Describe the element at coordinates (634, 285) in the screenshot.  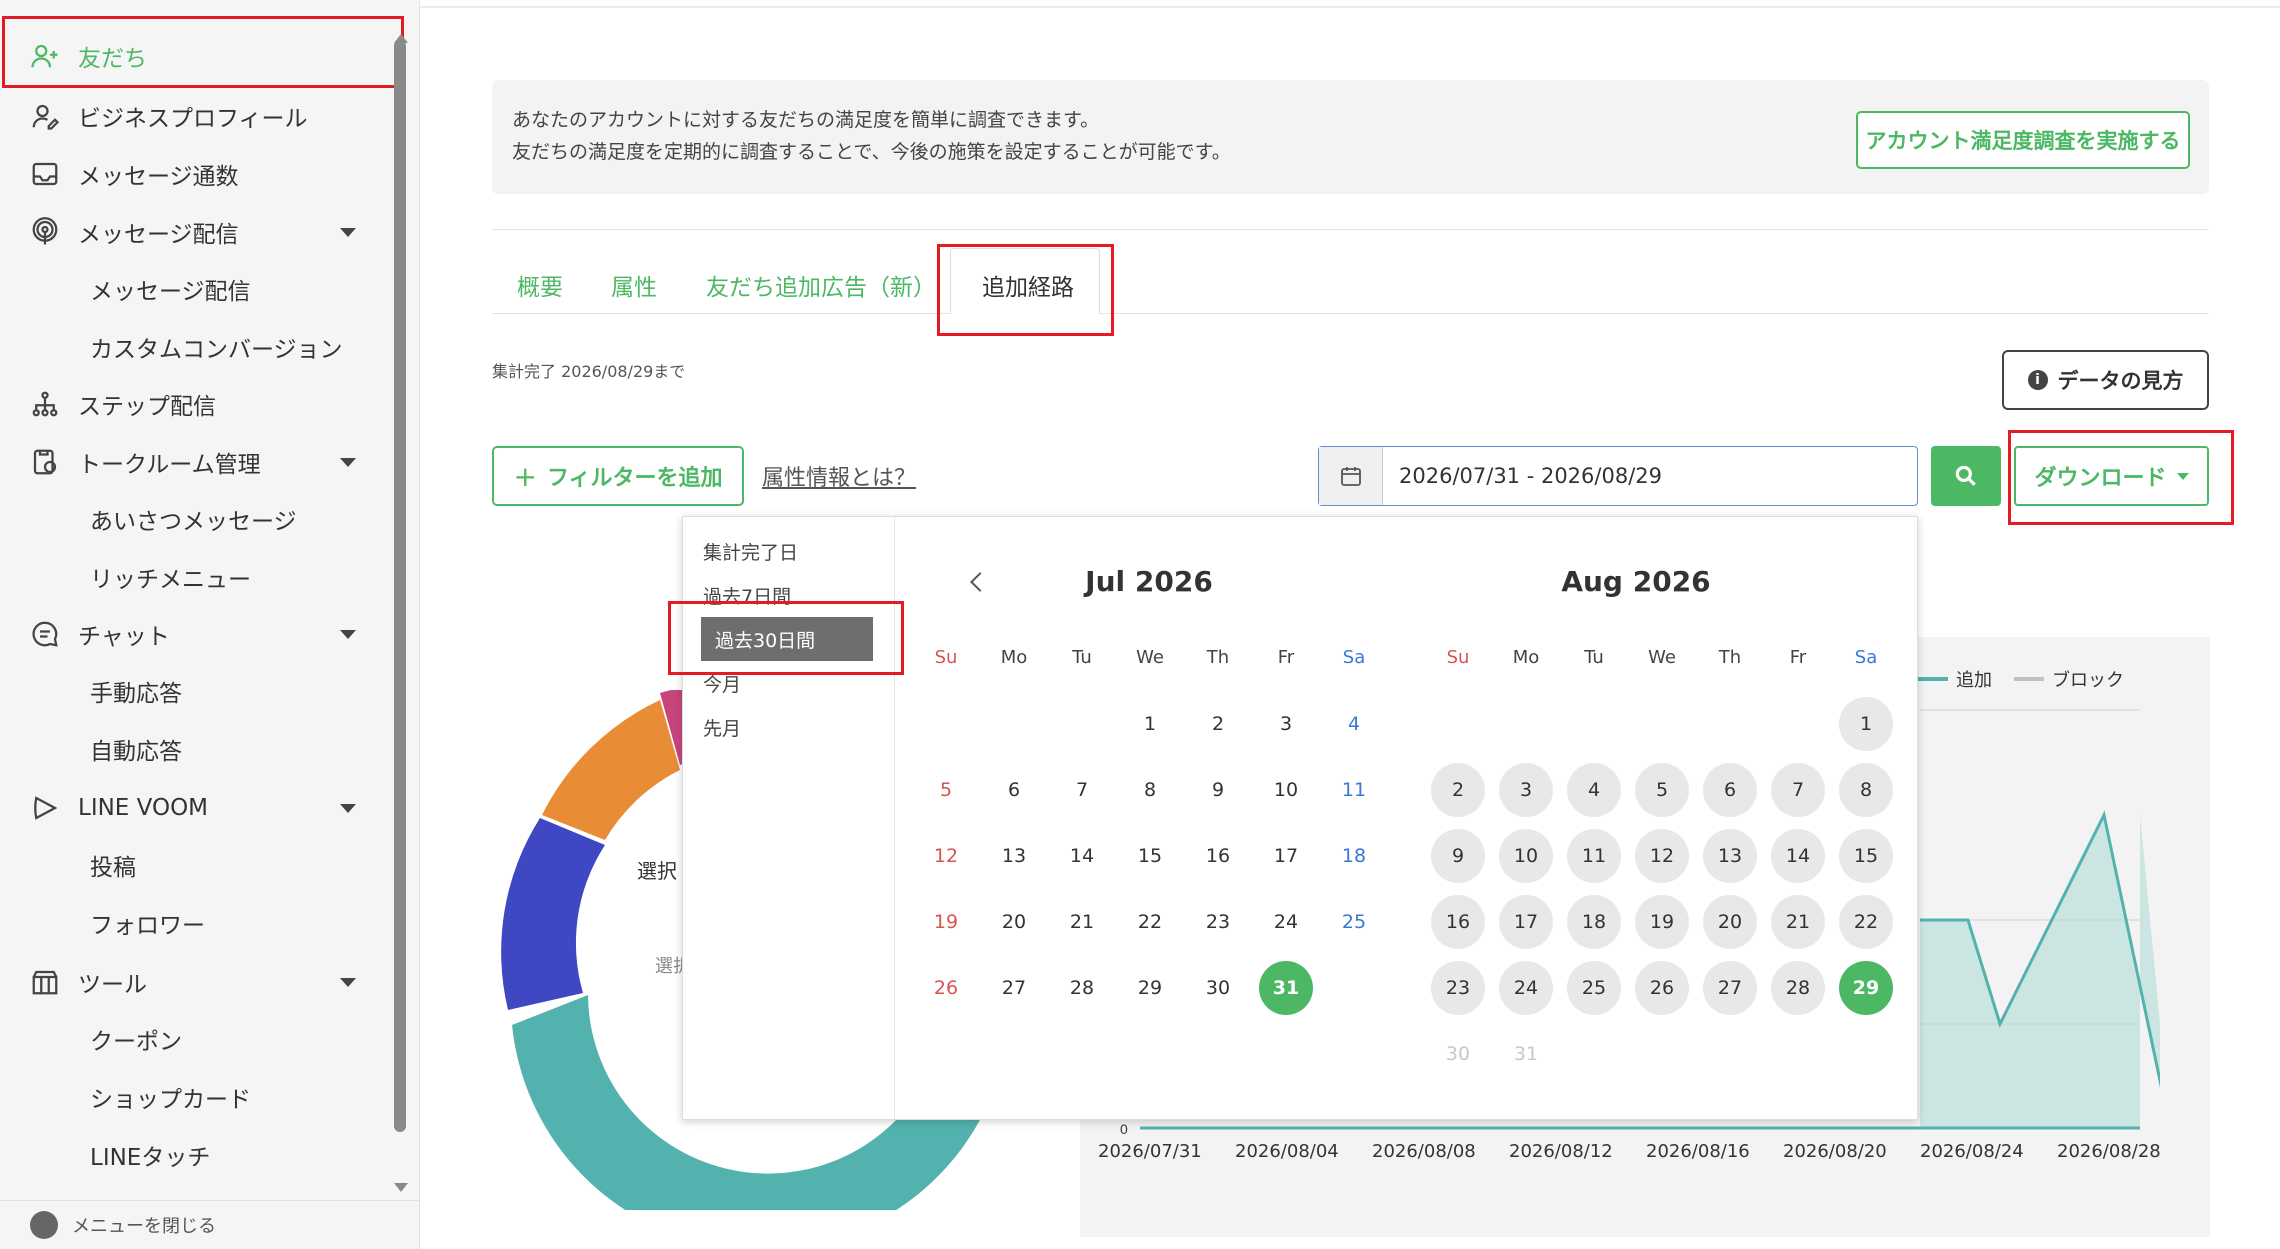
I see `tab-attributes: 属性` at that location.